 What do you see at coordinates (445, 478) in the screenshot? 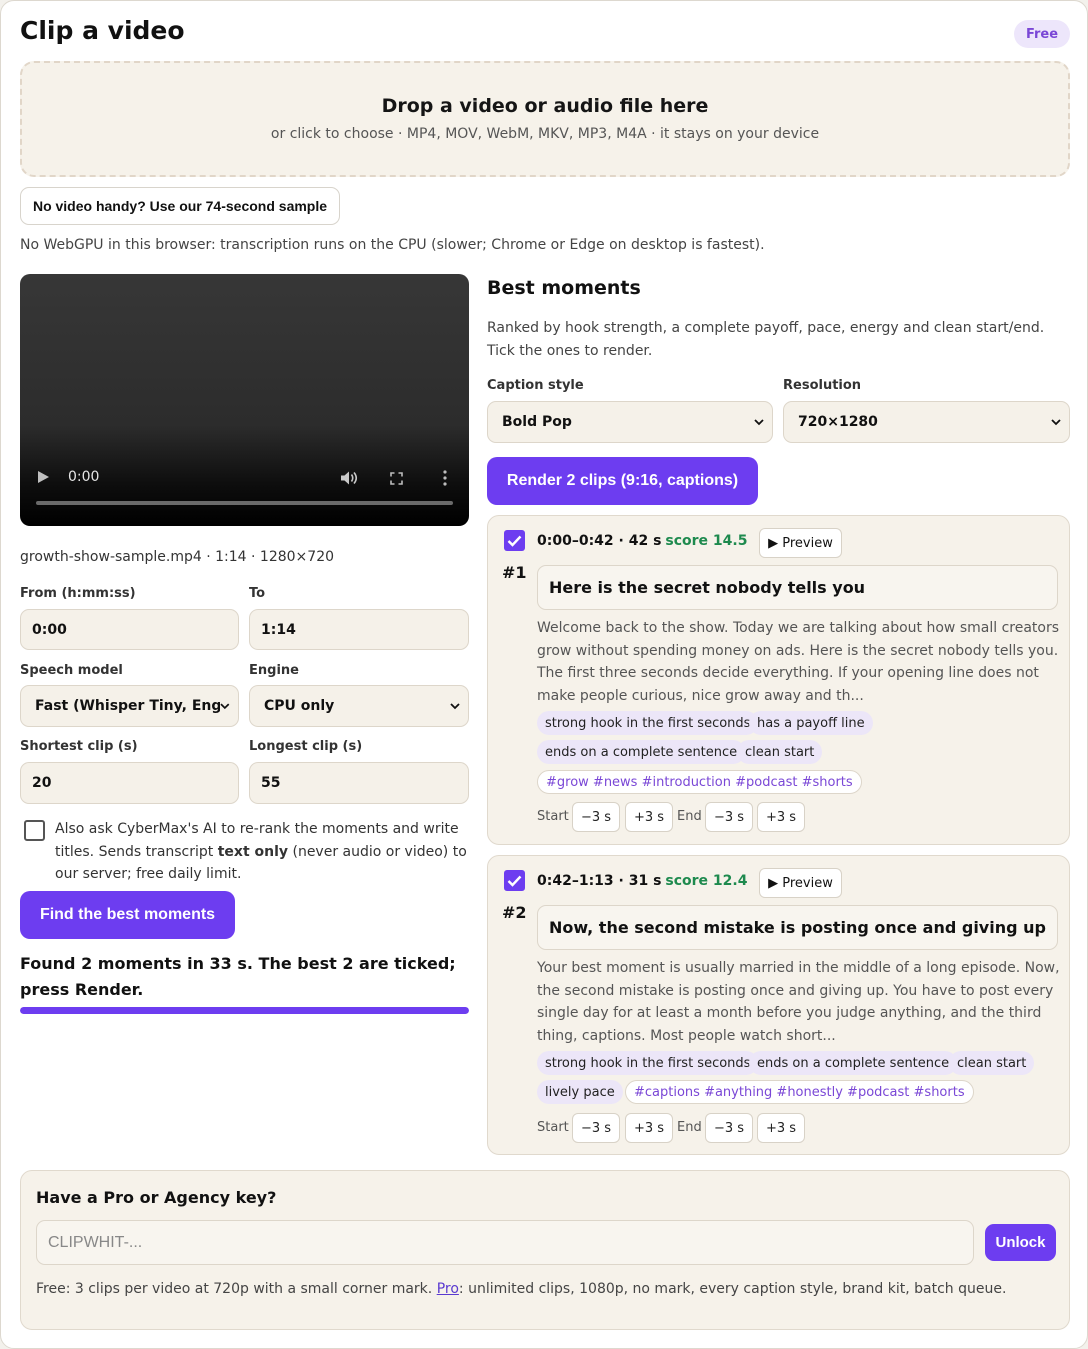
I see `more-options-icon` at bounding box center [445, 478].